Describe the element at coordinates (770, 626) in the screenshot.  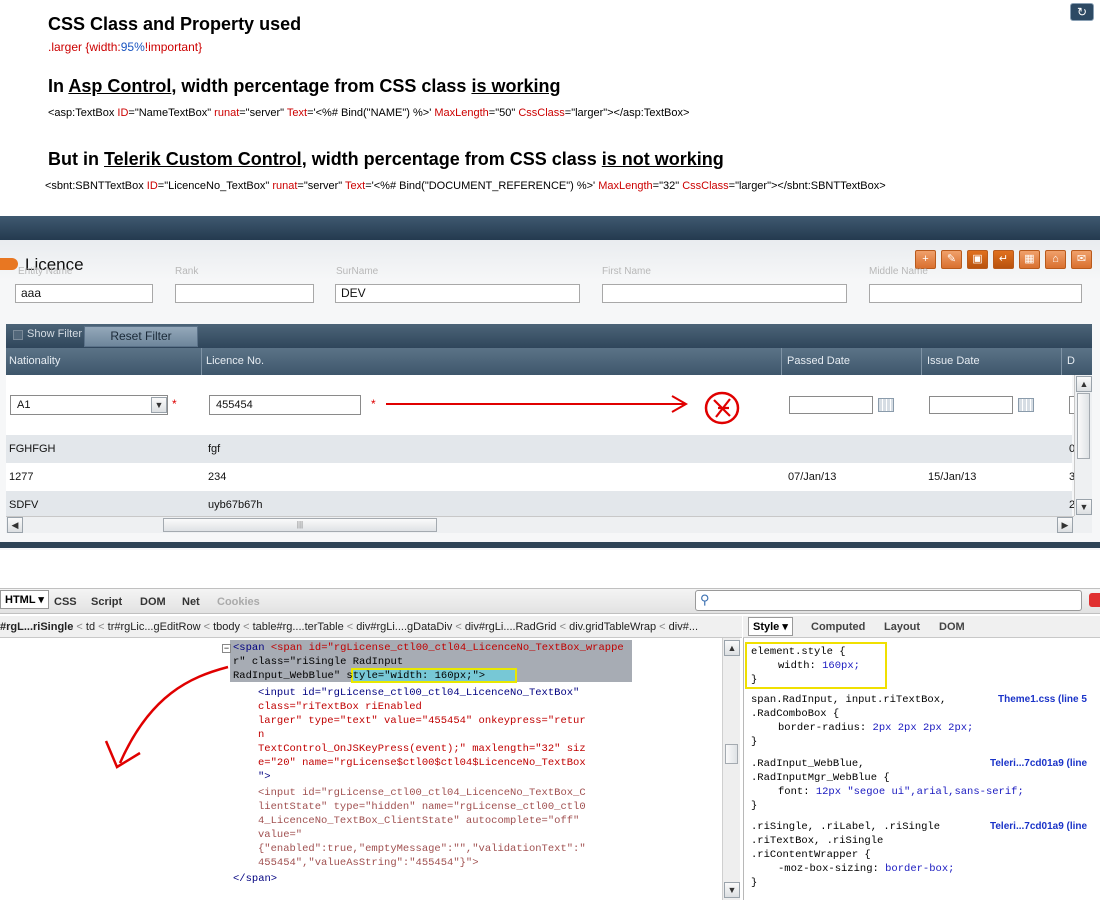
I see `tab-style: Style ▾` at that location.